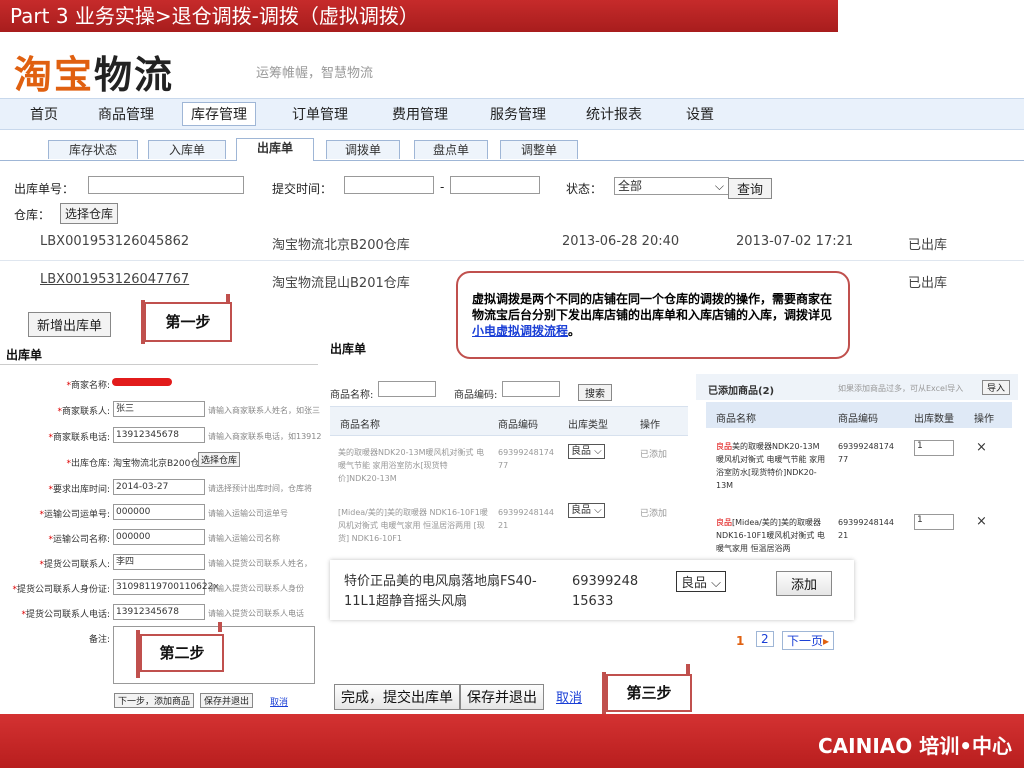  Describe the element at coordinates (531, 389) in the screenshot. I see `mid-code-input` at that location.